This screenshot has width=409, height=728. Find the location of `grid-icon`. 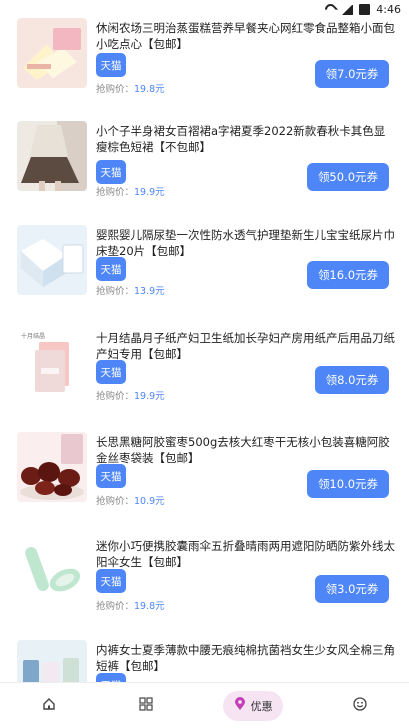

grid-icon is located at coordinates (146, 705).